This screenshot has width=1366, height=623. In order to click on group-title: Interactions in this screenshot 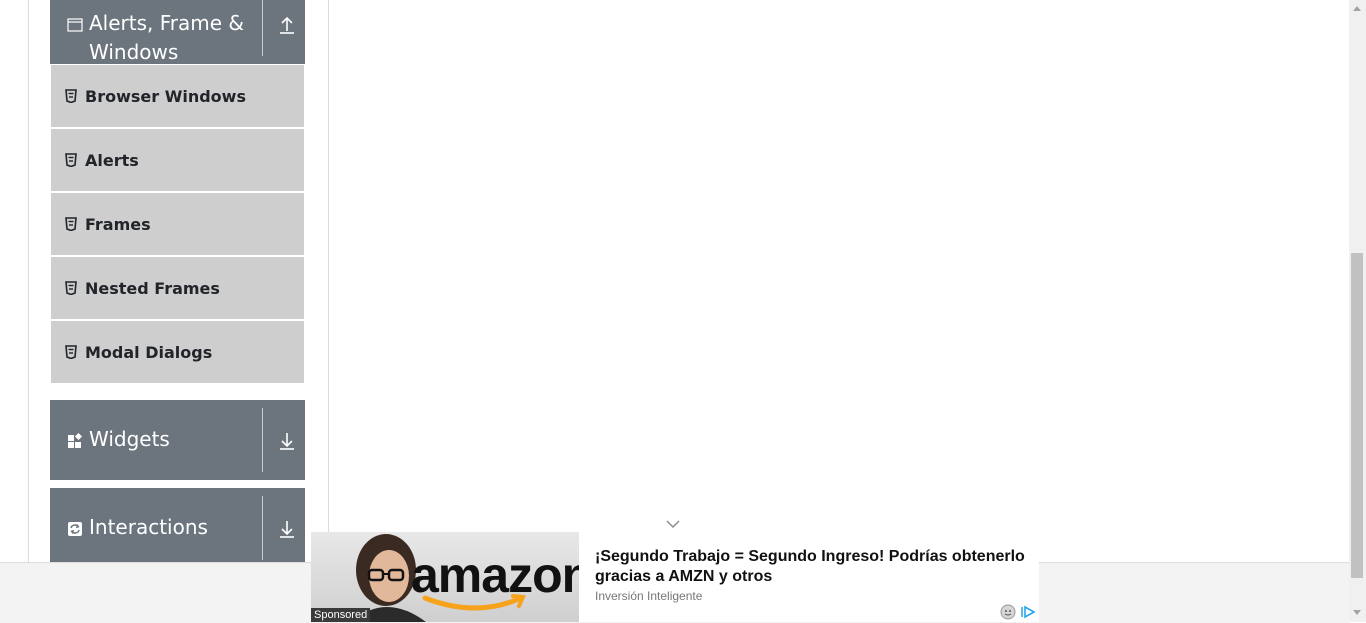, I will do `click(148, 527)`.